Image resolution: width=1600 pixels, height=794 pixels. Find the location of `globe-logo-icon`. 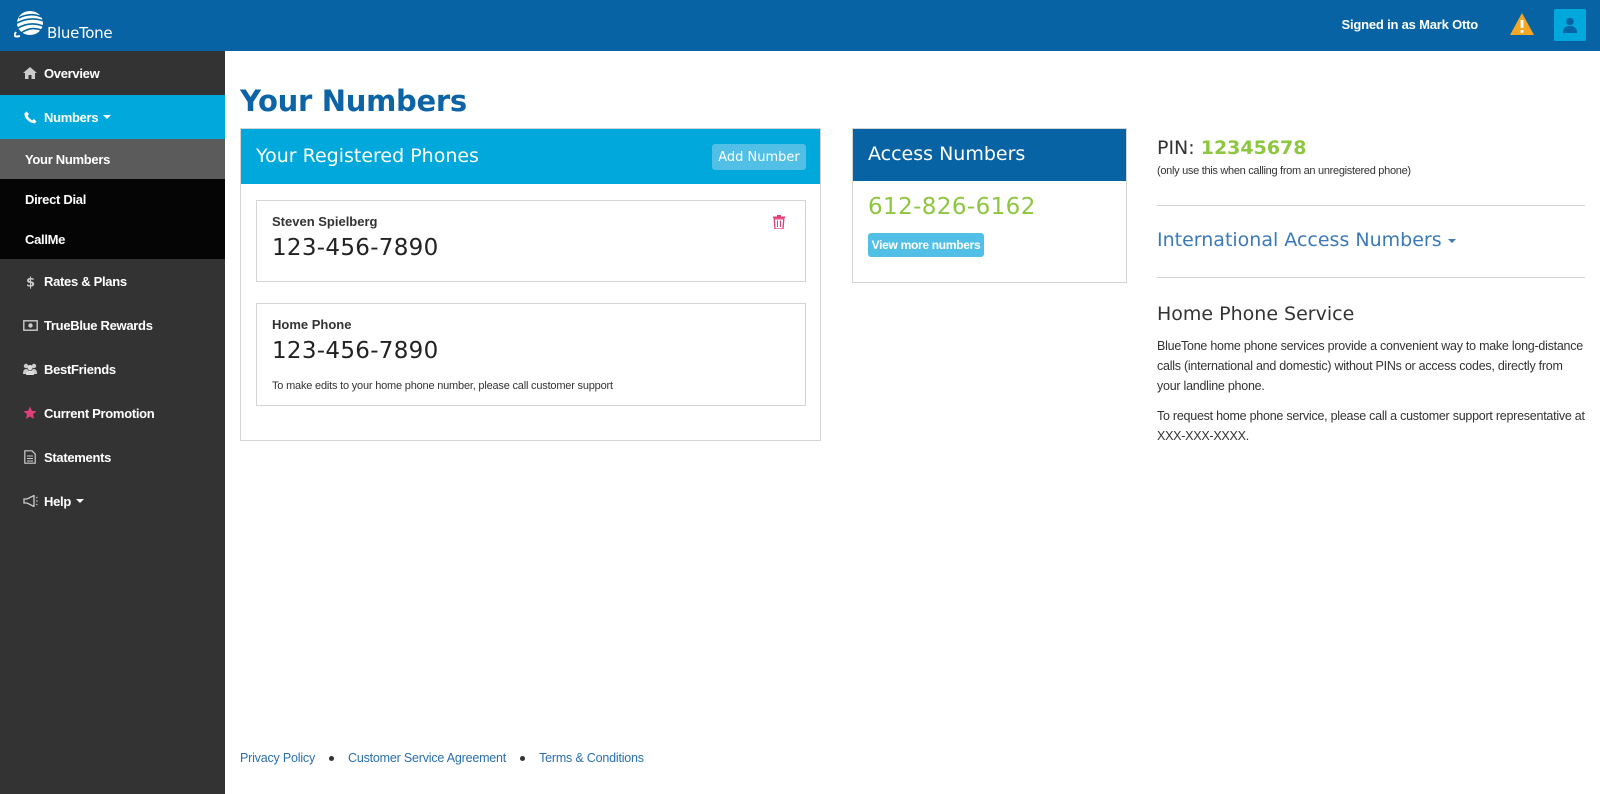

globe-logo-icon is located at coordinates (29, 24).